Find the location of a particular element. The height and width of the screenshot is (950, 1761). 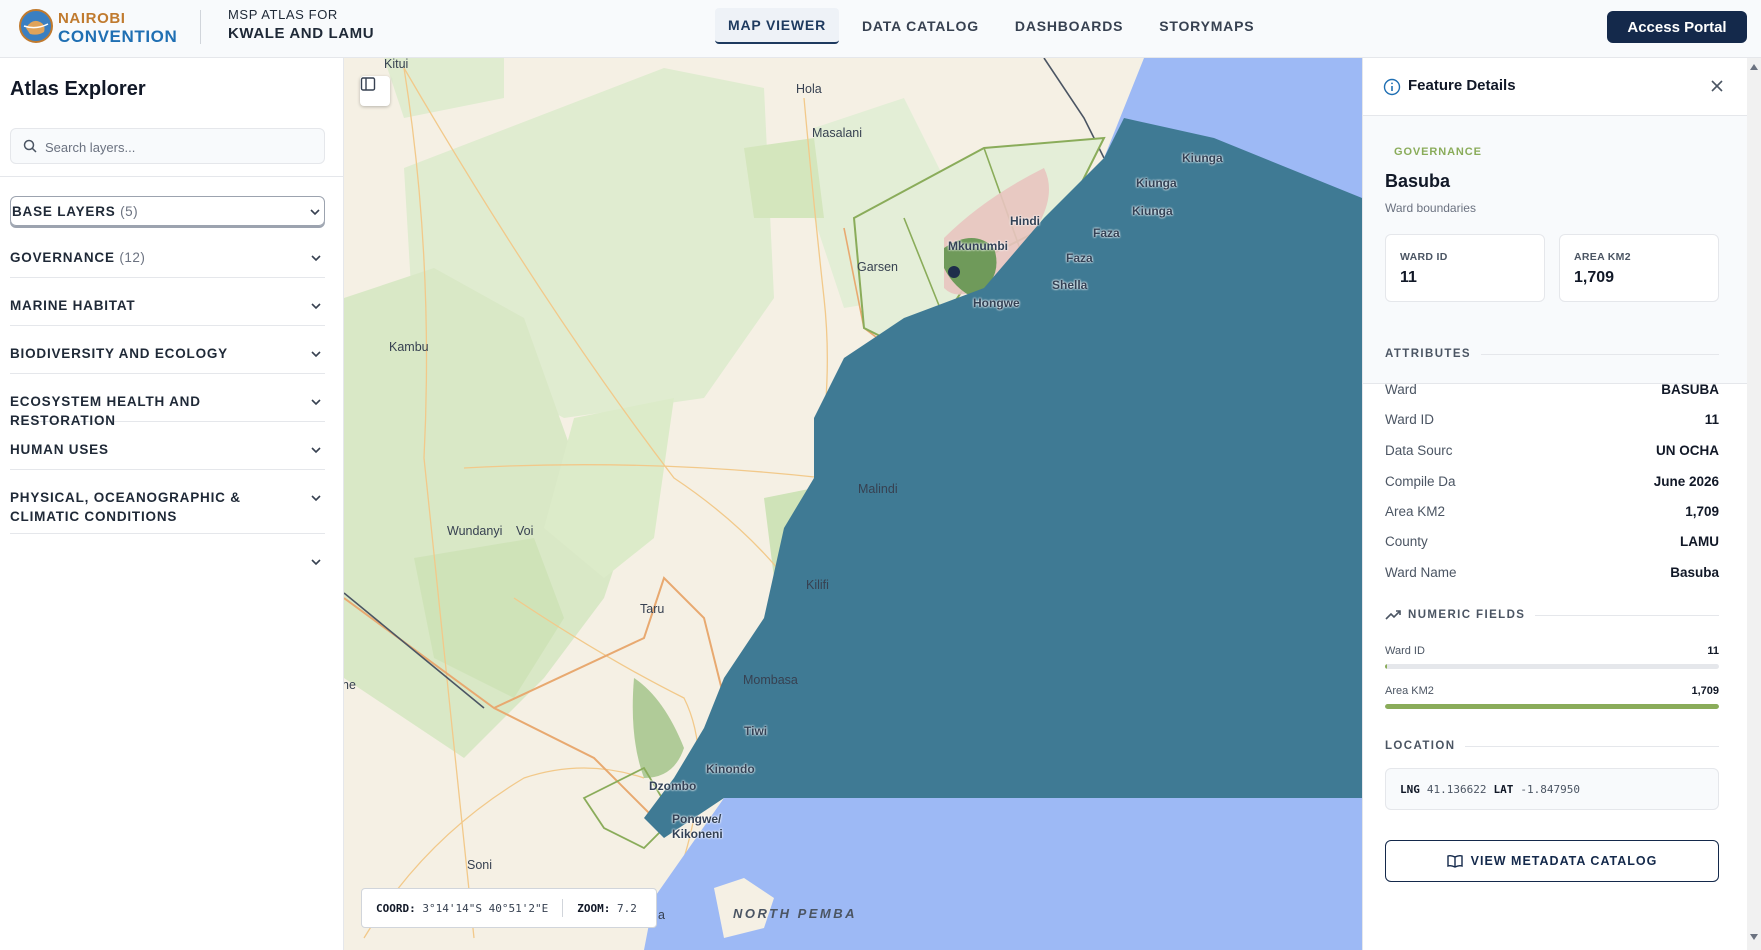

place-label: Wundanyi is located at coordinates (475, 531).